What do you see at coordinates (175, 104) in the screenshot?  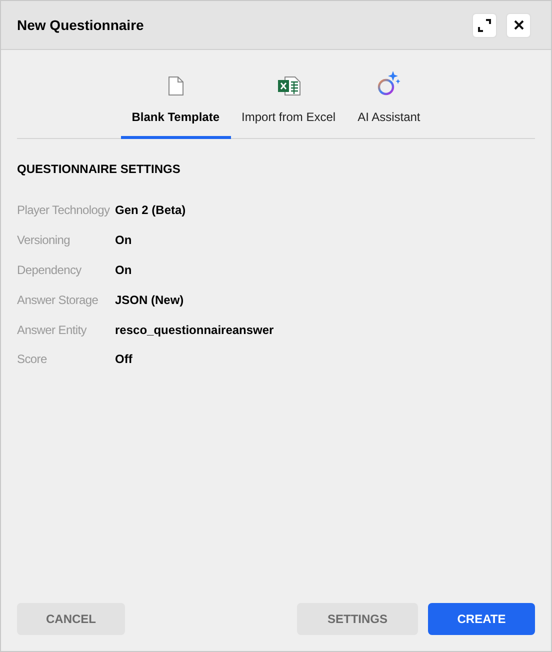 I see `tab: Blank Template` at bounding box center [175, 104].